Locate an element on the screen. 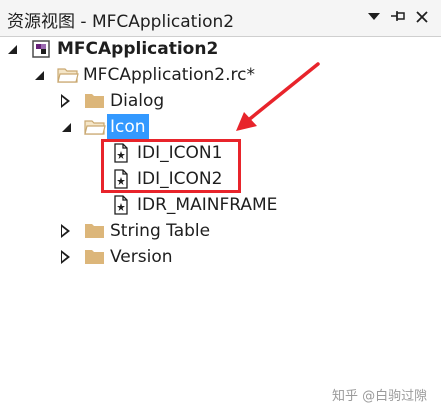  tree-item-idi-icon2: IDI_ICON2 is located at coordinates (220, 179).